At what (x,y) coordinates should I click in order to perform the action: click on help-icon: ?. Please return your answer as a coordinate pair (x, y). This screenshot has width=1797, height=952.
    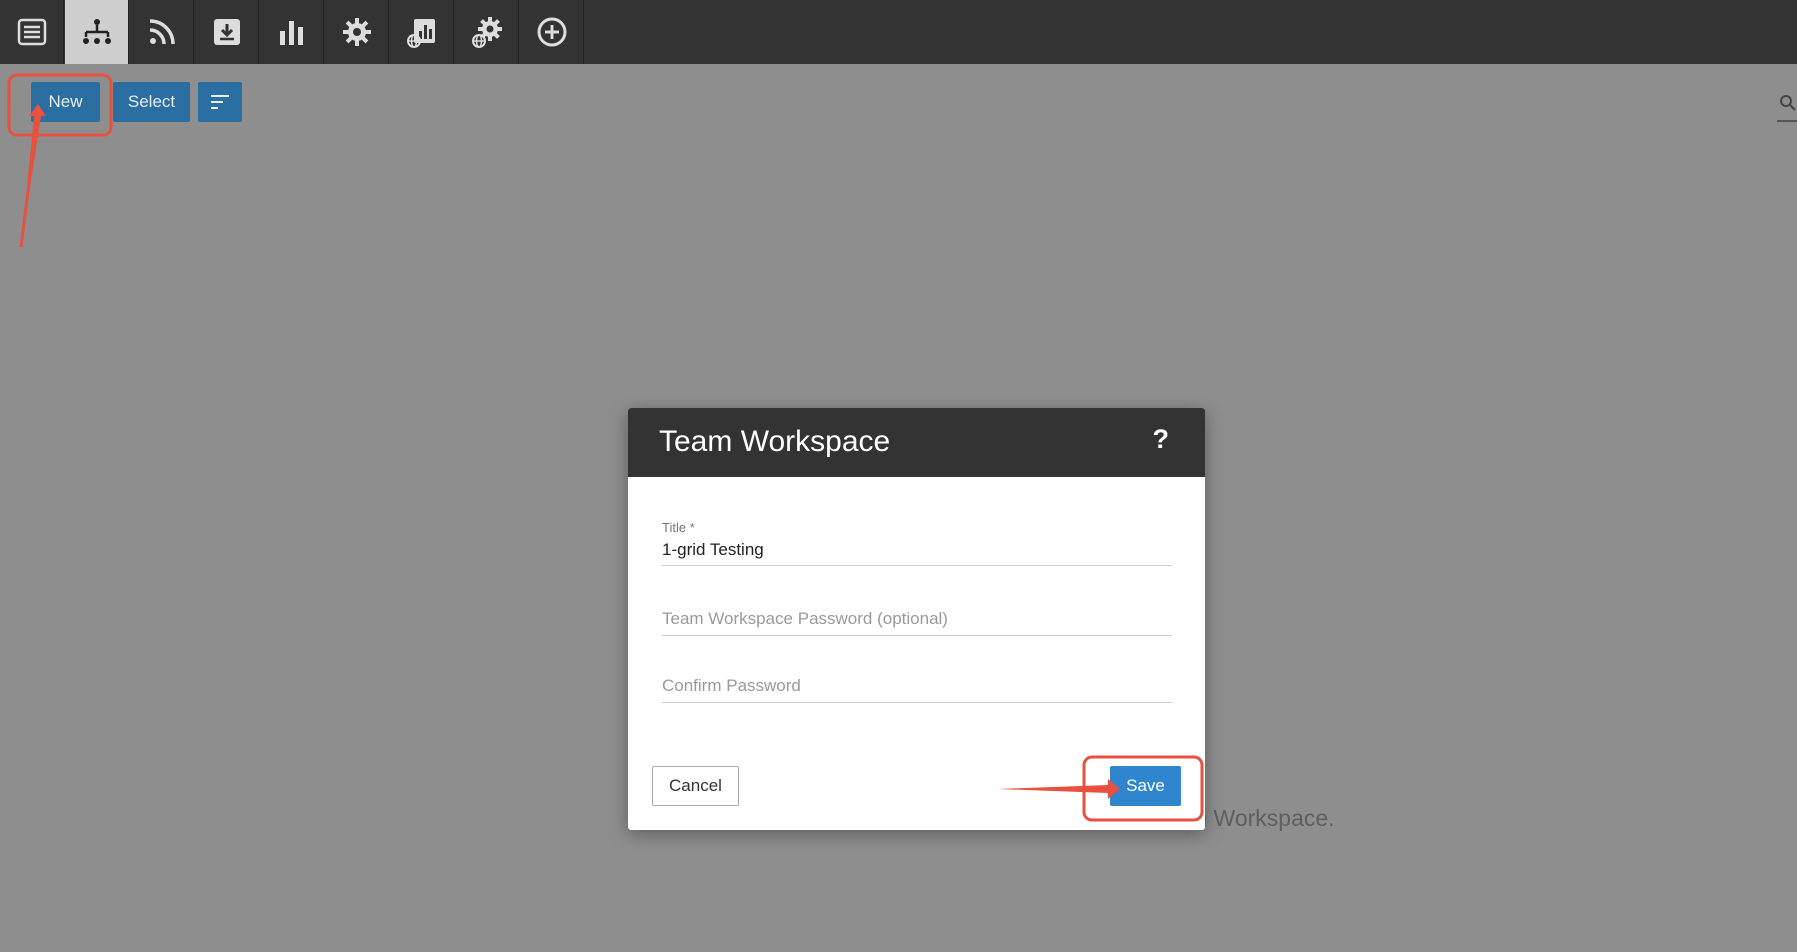
    Looking at the image, I should click on (1161, 439).